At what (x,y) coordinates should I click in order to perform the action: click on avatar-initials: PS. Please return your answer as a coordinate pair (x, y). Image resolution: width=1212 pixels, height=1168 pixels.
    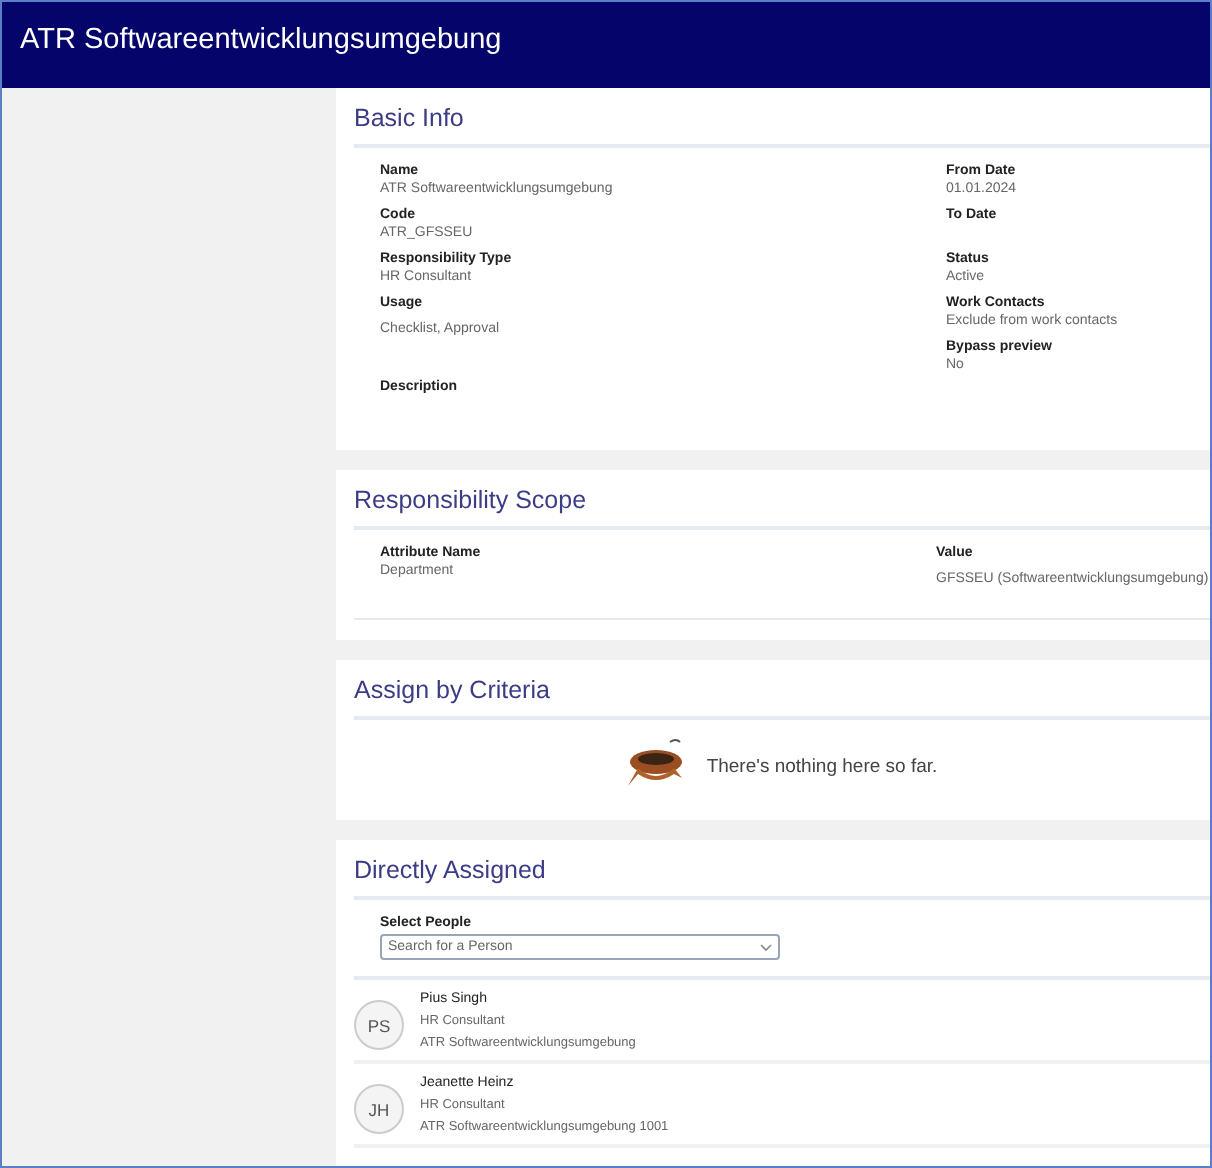
    Looking at the image, I should click on (379, 1025).